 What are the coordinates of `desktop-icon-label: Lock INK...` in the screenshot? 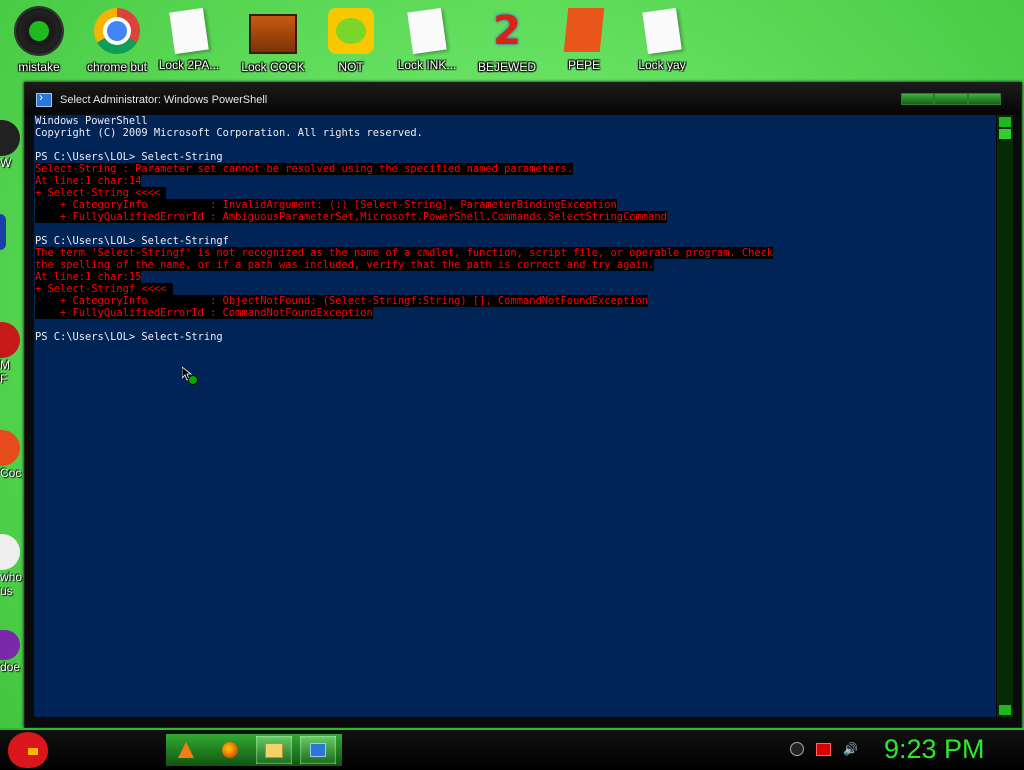 It's located at (427, 65).